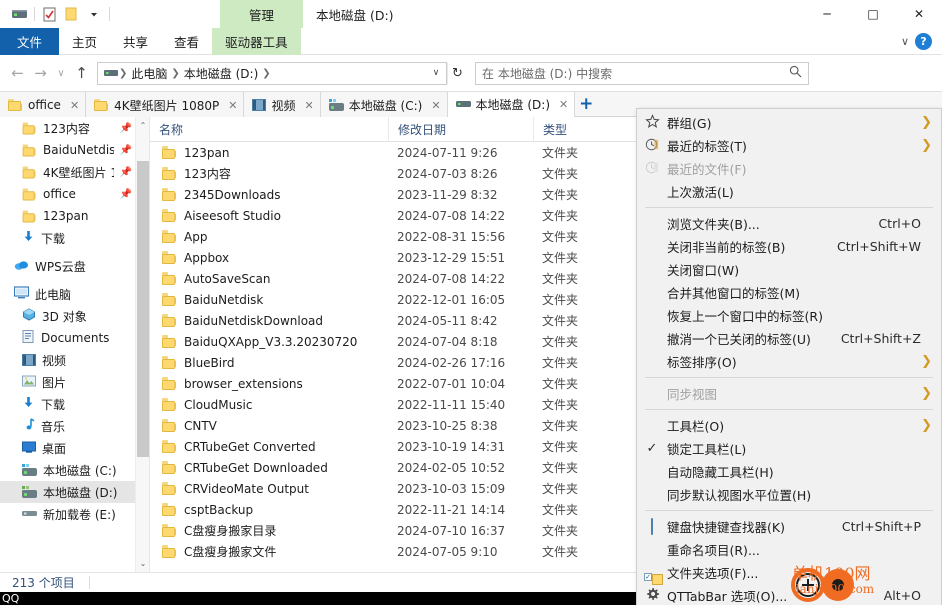 The height and width of the screenshot is (605, 942). What do you see at coordinates (30, 41) in the screenshot?
I see `tab-file: 文件` at bounding box center [30, 41].